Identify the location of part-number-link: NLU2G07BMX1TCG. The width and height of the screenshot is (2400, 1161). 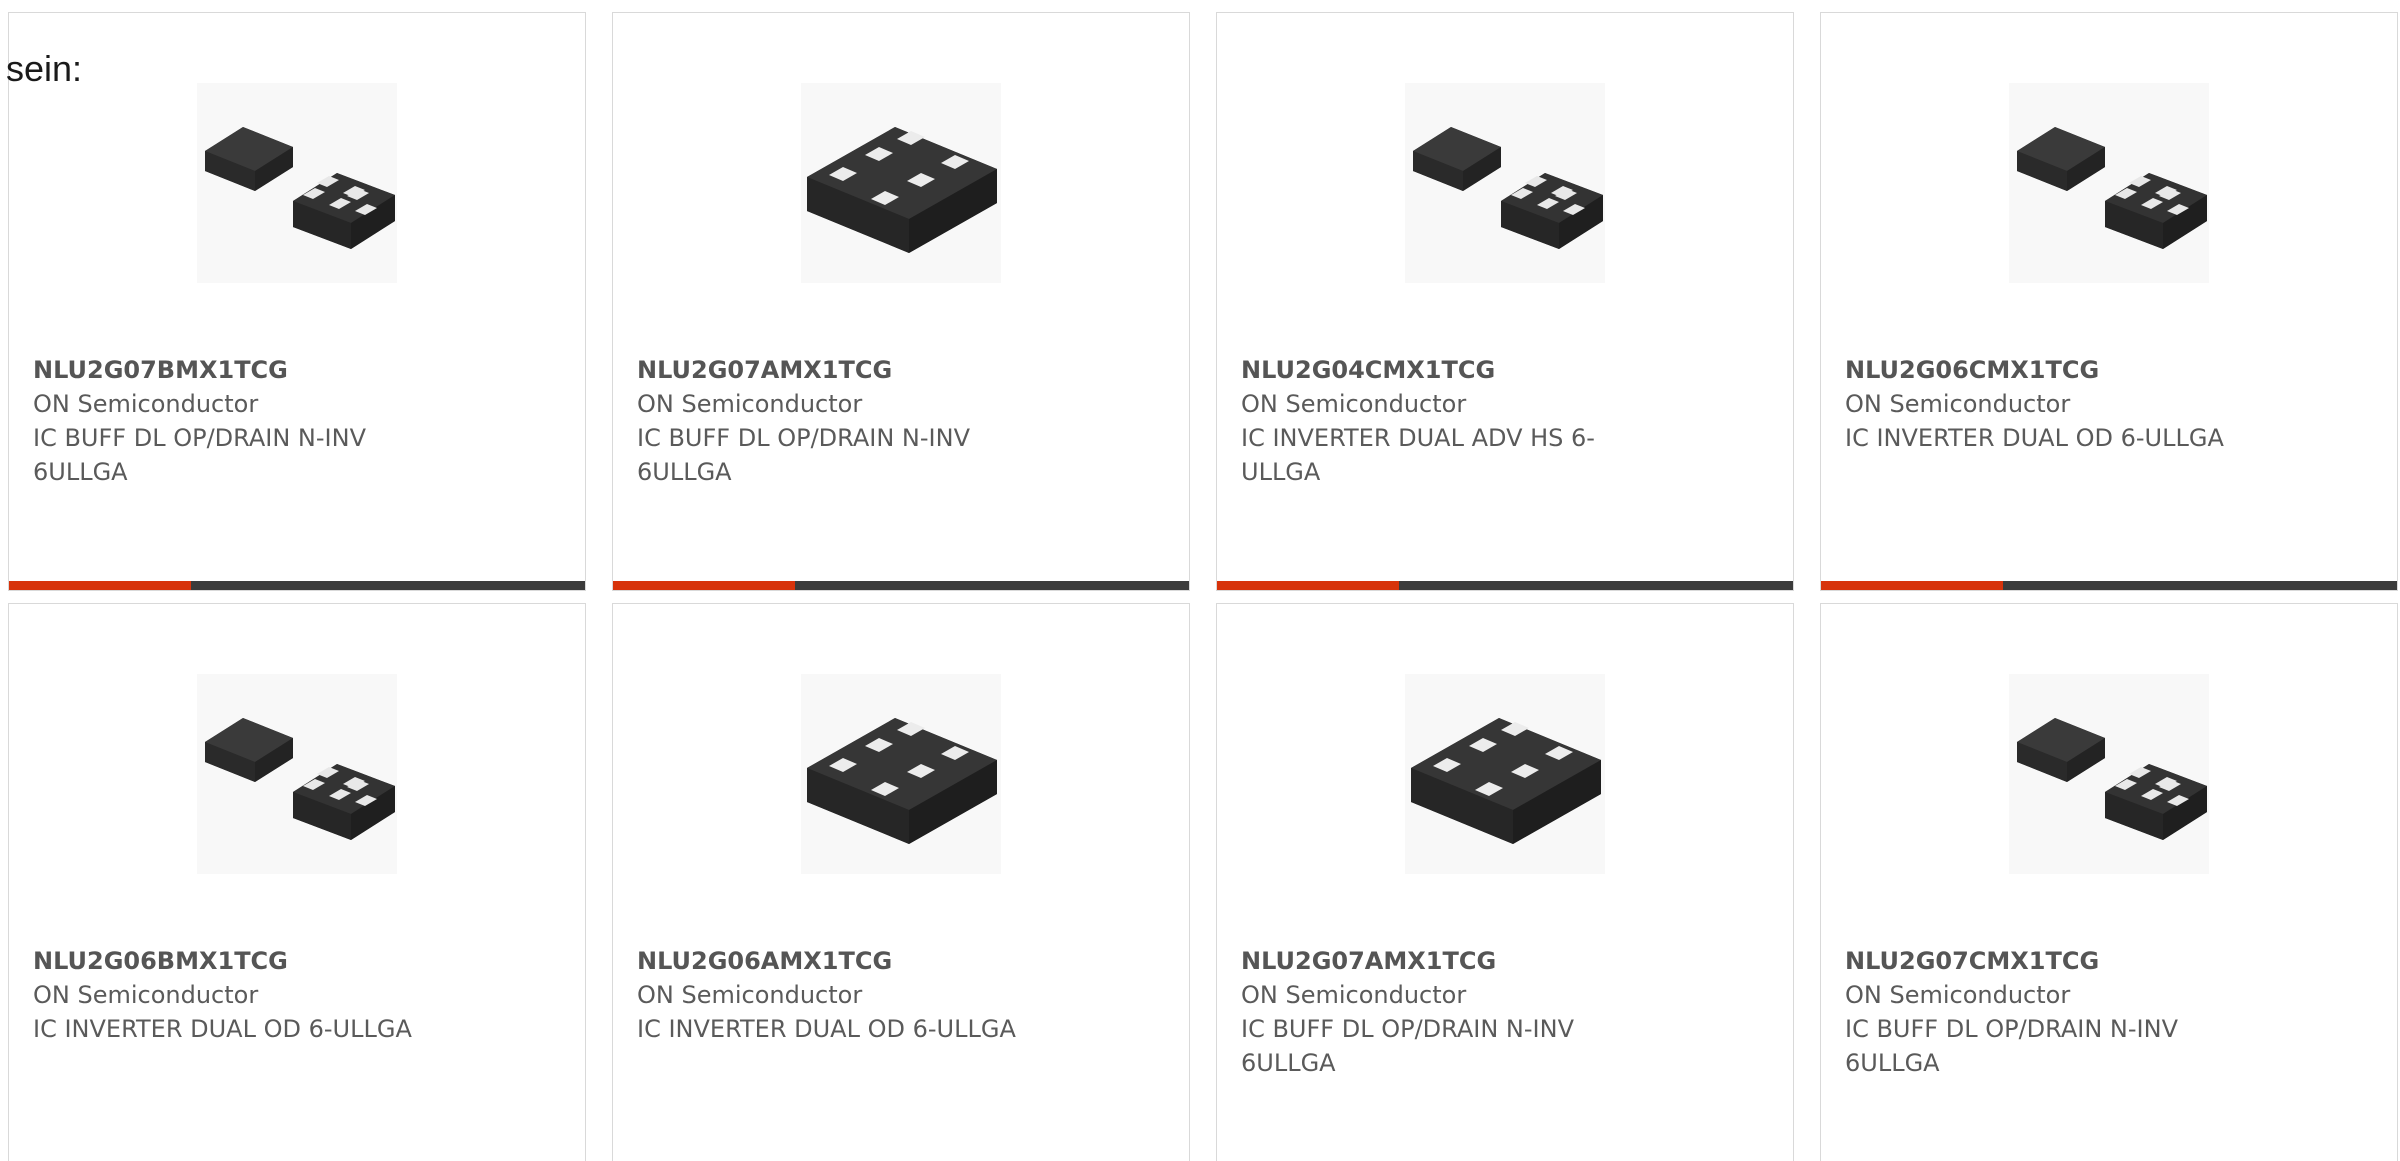
(243, 370).